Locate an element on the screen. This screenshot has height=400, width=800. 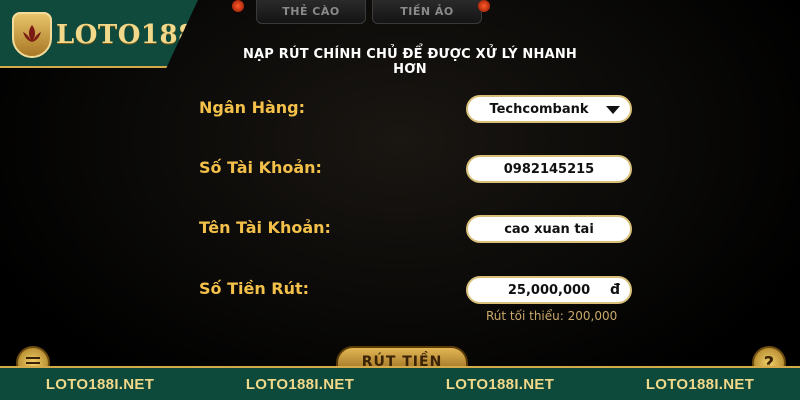
minimum-withdraw-note: Rút tối thiểu: 200,000 is located at coordinates (552, 316).